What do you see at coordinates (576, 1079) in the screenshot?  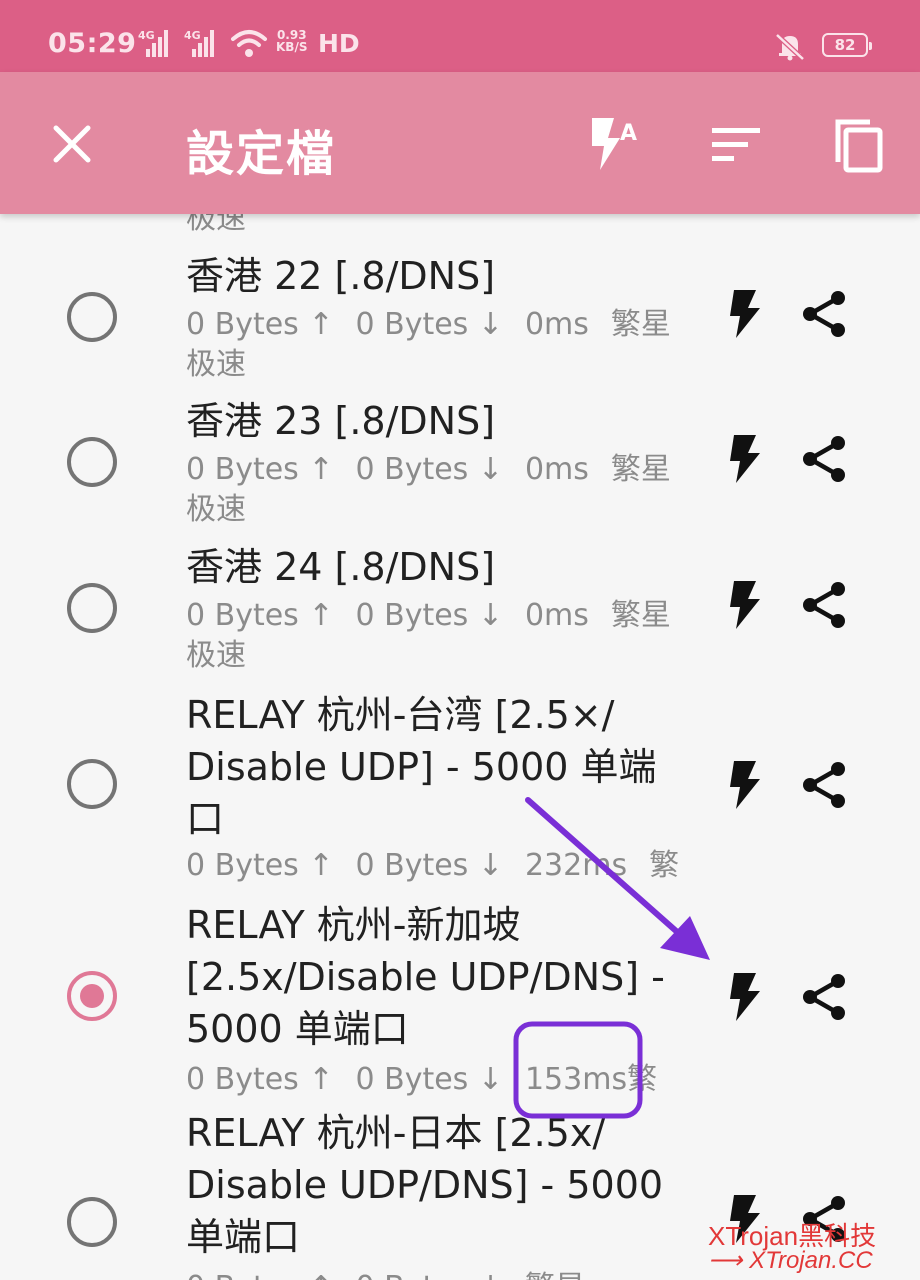 I see `latency-value: 153ms` at bounding box center [576, 1079].